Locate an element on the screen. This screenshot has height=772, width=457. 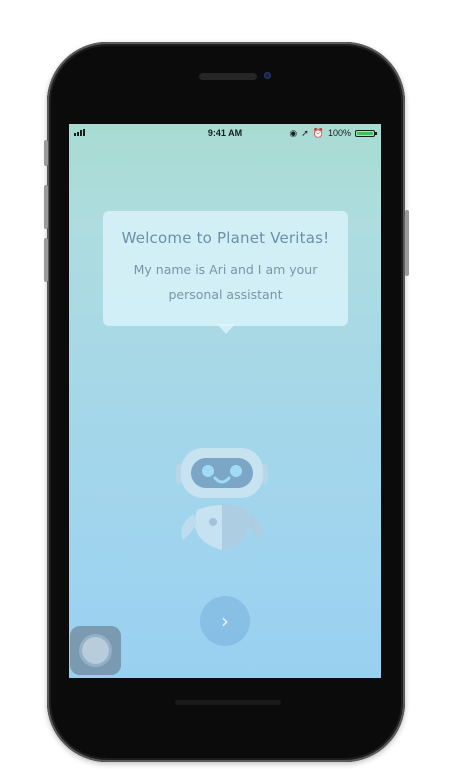
location-icon: ➚ is located at coordinates (305, 133).